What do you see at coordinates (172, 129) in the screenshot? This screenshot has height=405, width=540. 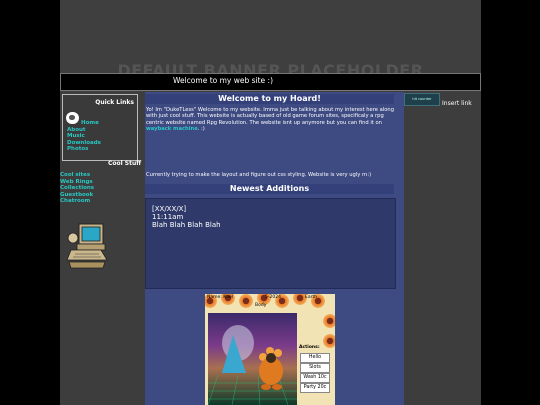 I see `wayback-machine-link: wayback machine` at bounding box center [172, 129].